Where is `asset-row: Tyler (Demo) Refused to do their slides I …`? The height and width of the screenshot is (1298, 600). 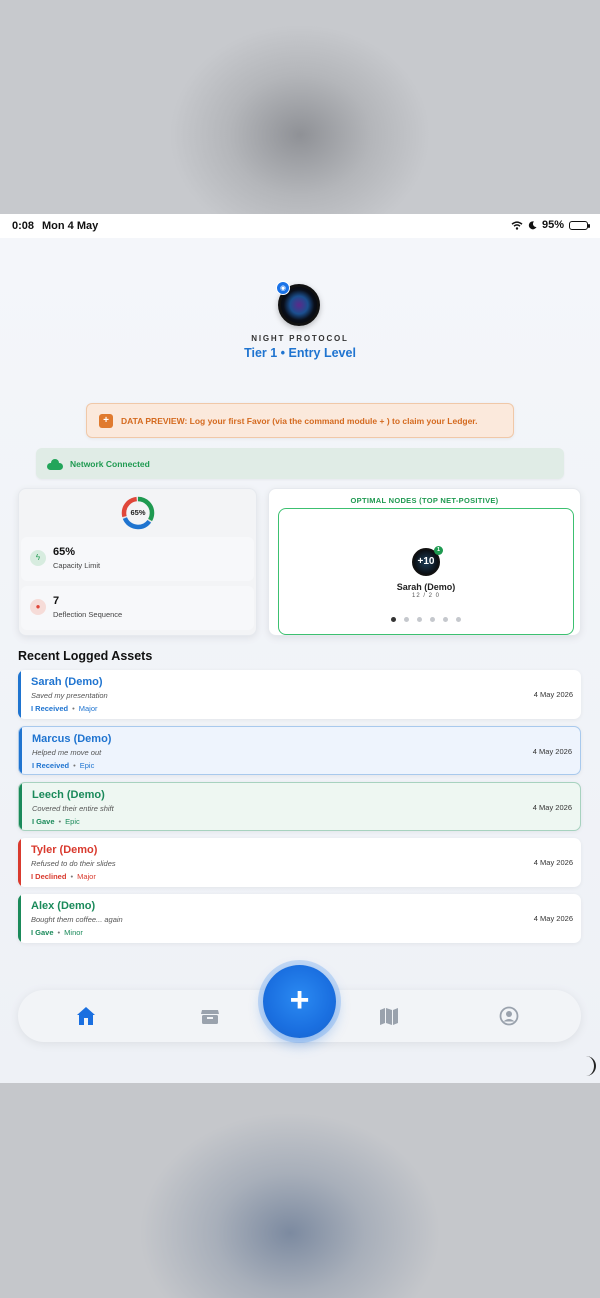 asset-row: Tyler (Demo) Refused to do their slides I … is located at coordinates (299, 862).